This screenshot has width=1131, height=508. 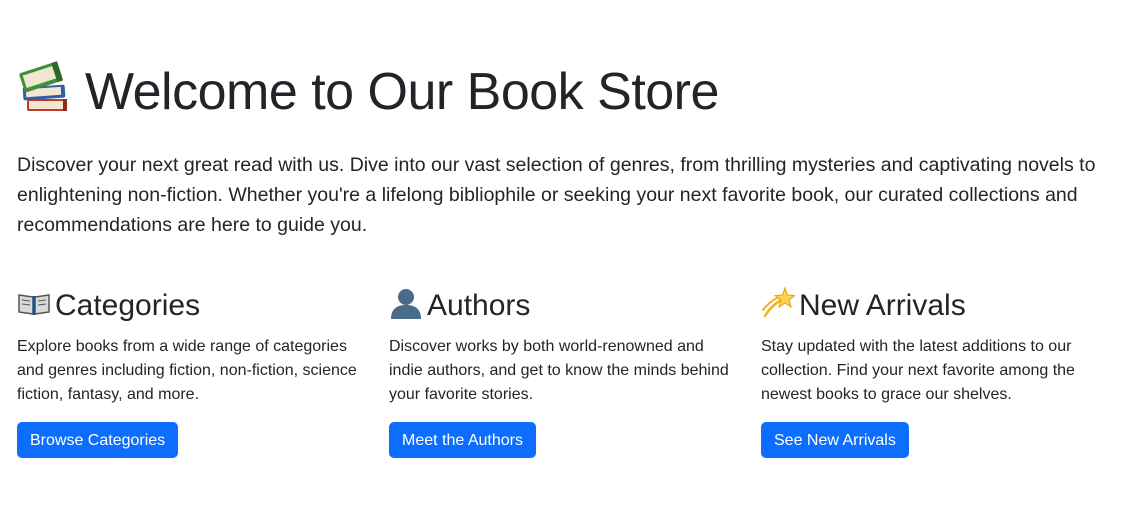 What do you see at coordinates (779, 303) in the screenshot?
I see `dizzy-star-icon` at bounding box center [779, 303].